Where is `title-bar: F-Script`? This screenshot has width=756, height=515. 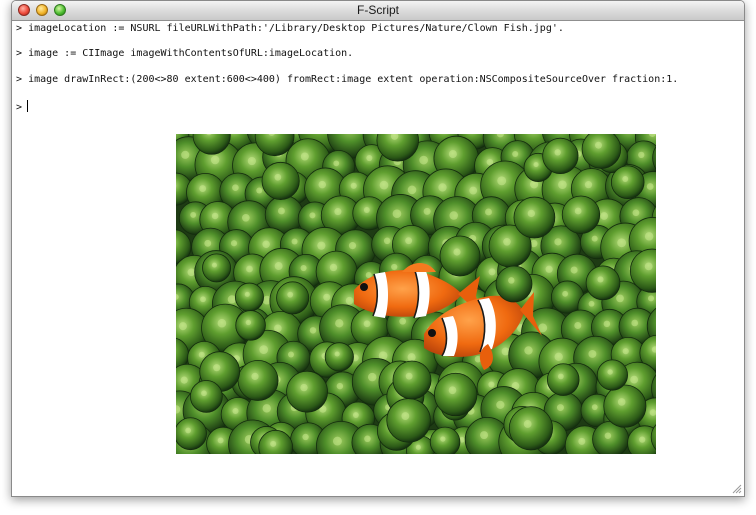 title-bar: F-Script is located at coordinates (378, 11).